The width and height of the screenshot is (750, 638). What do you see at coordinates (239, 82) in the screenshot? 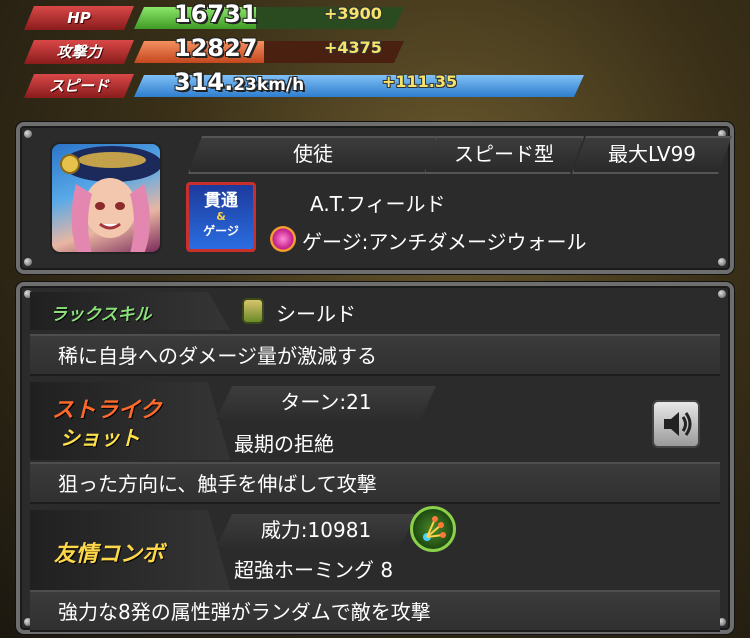
I see `stat-value: 314.23km/h` at bounding box center [239, 82].